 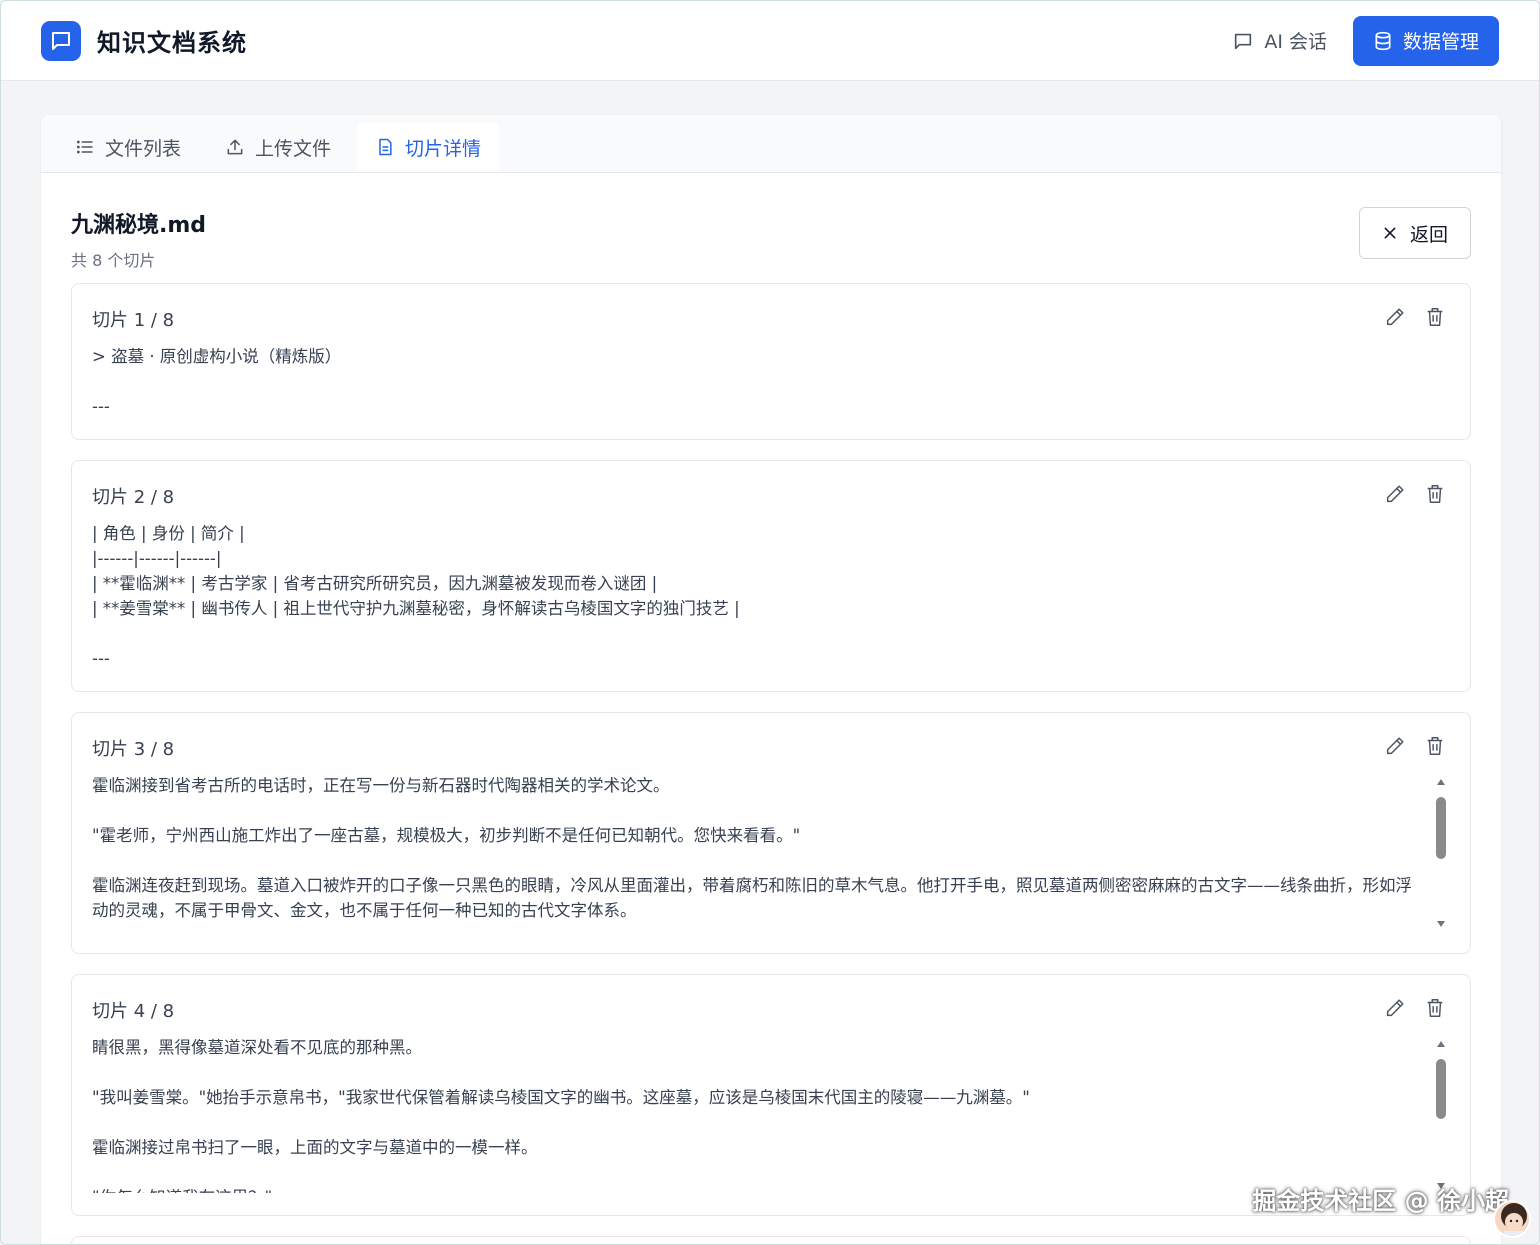 I want to click on app-logo, so click(x=61, y=40).